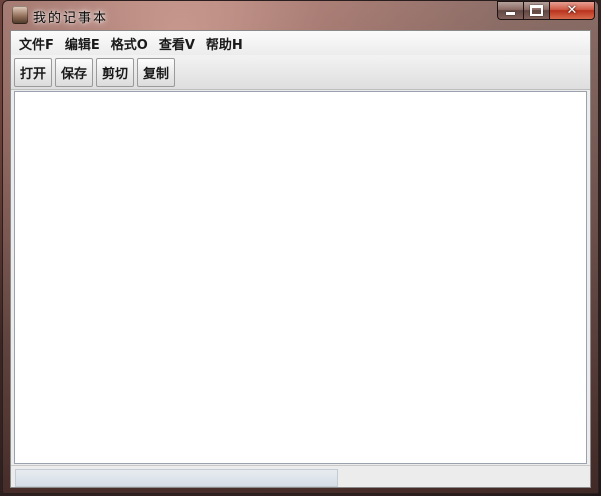 This screenshot has height=496, width=601. Describe the element at coordinates (300, 43) in the screenshot. I see `menu-bar: 文件F 编辑E 格式O 查看V 帮助H` at that location.